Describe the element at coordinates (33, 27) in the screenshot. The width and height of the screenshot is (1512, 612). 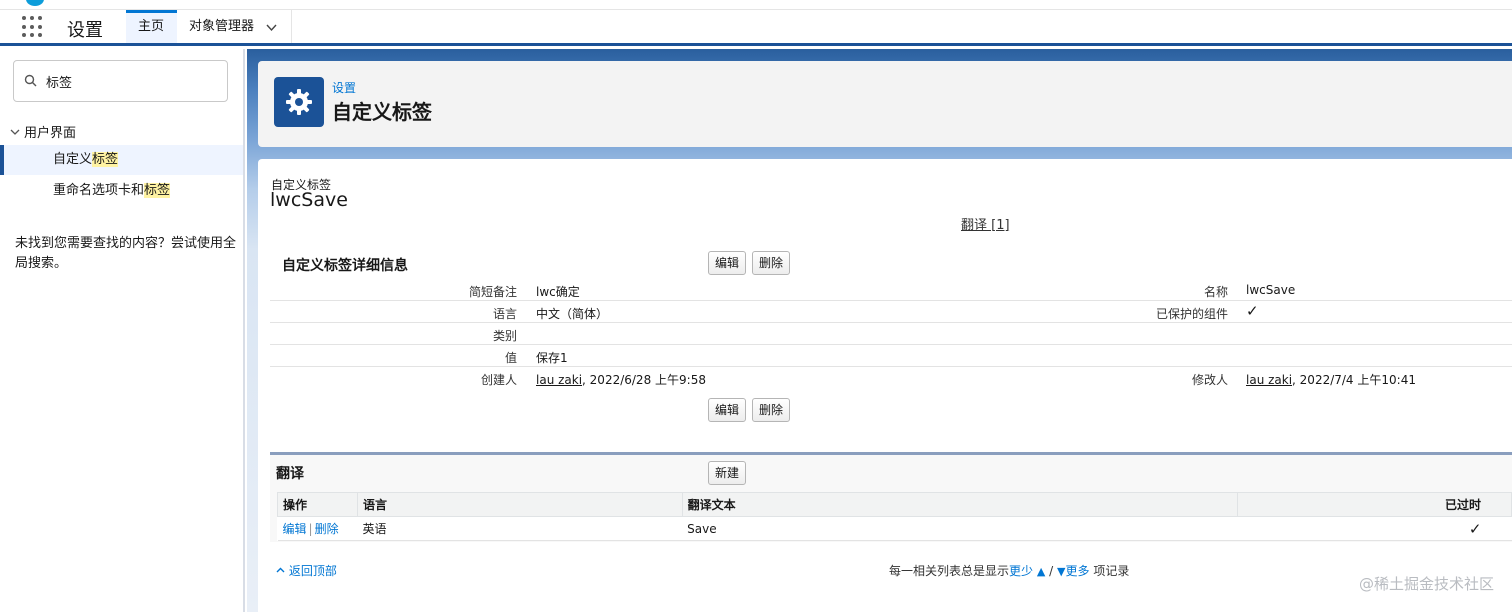
I see `app-launcher-icon` at that location.